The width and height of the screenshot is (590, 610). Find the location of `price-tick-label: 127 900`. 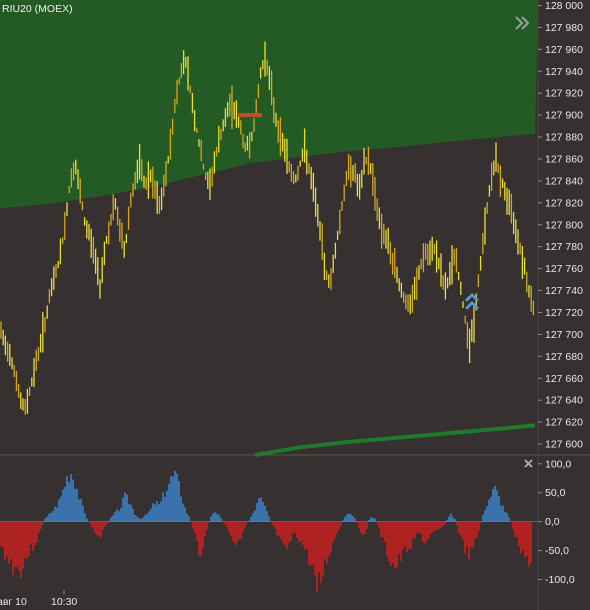

price-tick-label: 127 900 is located at coordinates (564, 116).